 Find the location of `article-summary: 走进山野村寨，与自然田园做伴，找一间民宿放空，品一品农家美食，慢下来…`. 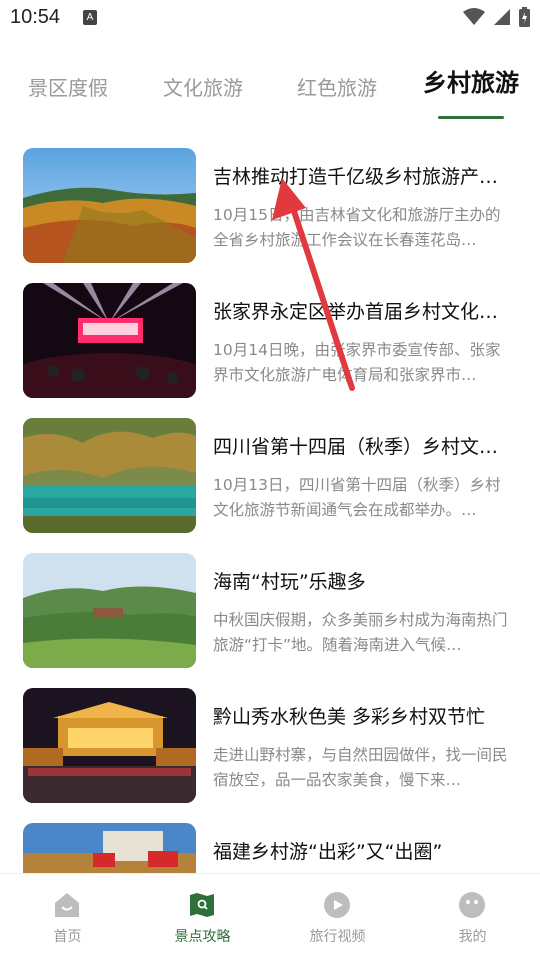

article-summary: 走进山野村寨，与自然田园做伴，找一间民宿放空，品一品农家美食，慢下来… is located at coordinates (360, 767).